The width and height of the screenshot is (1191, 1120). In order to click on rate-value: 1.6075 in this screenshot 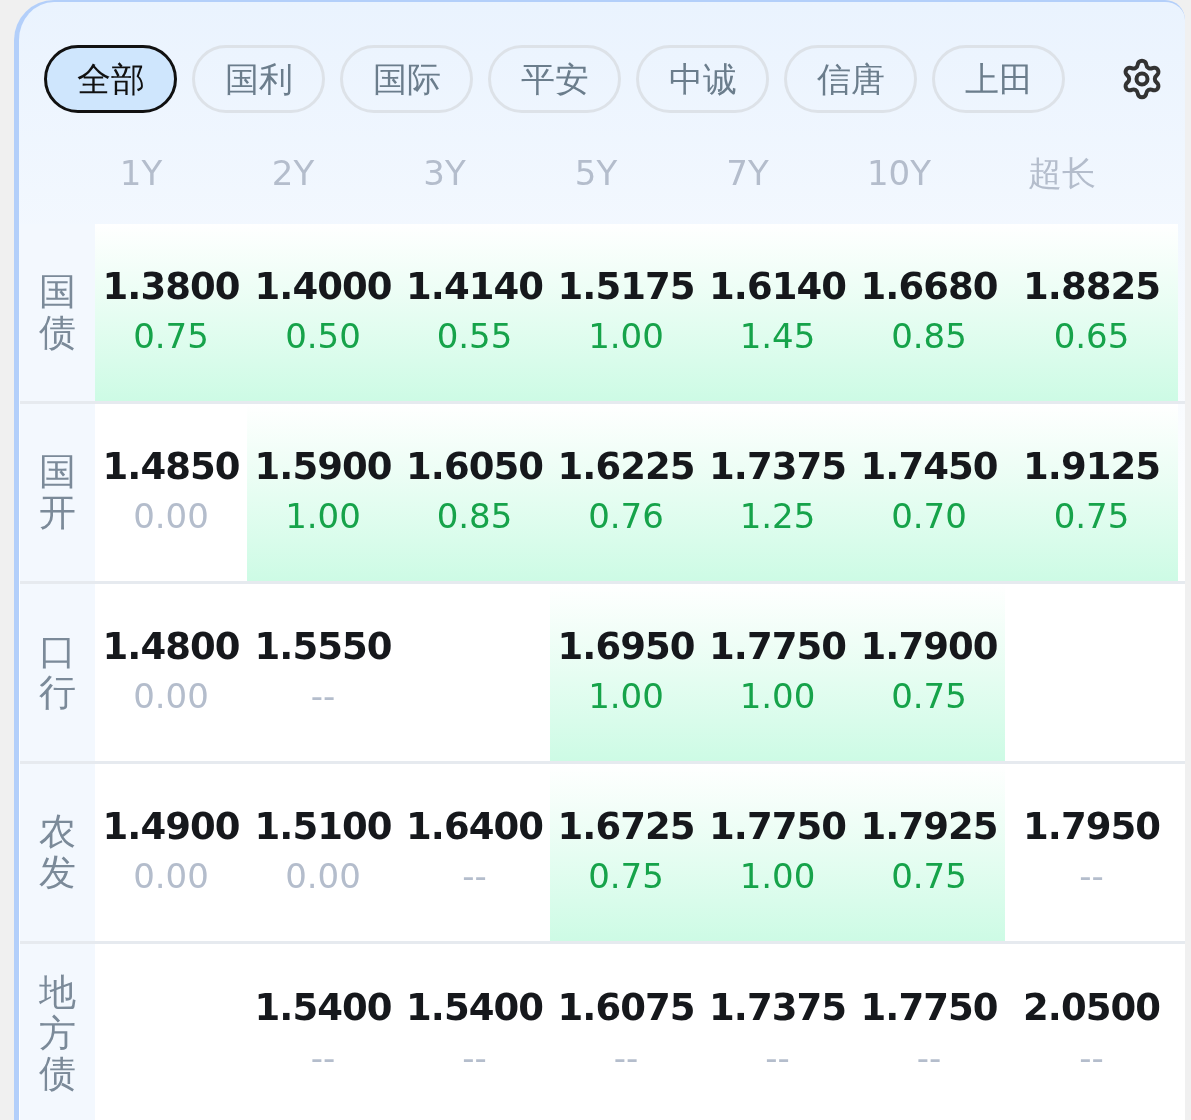, I will do `click(626, 1008)`.